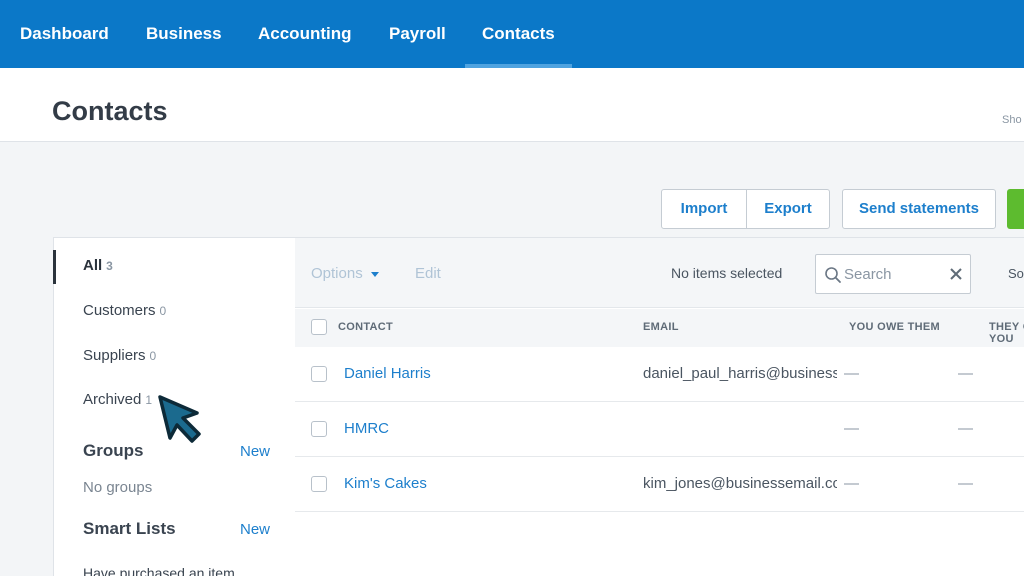 The width and height of the screenshot is (1024, 576). Describe the element at coordinates (114, 355) in the screenshot. I see `filter-label: Suppliers` at that location.